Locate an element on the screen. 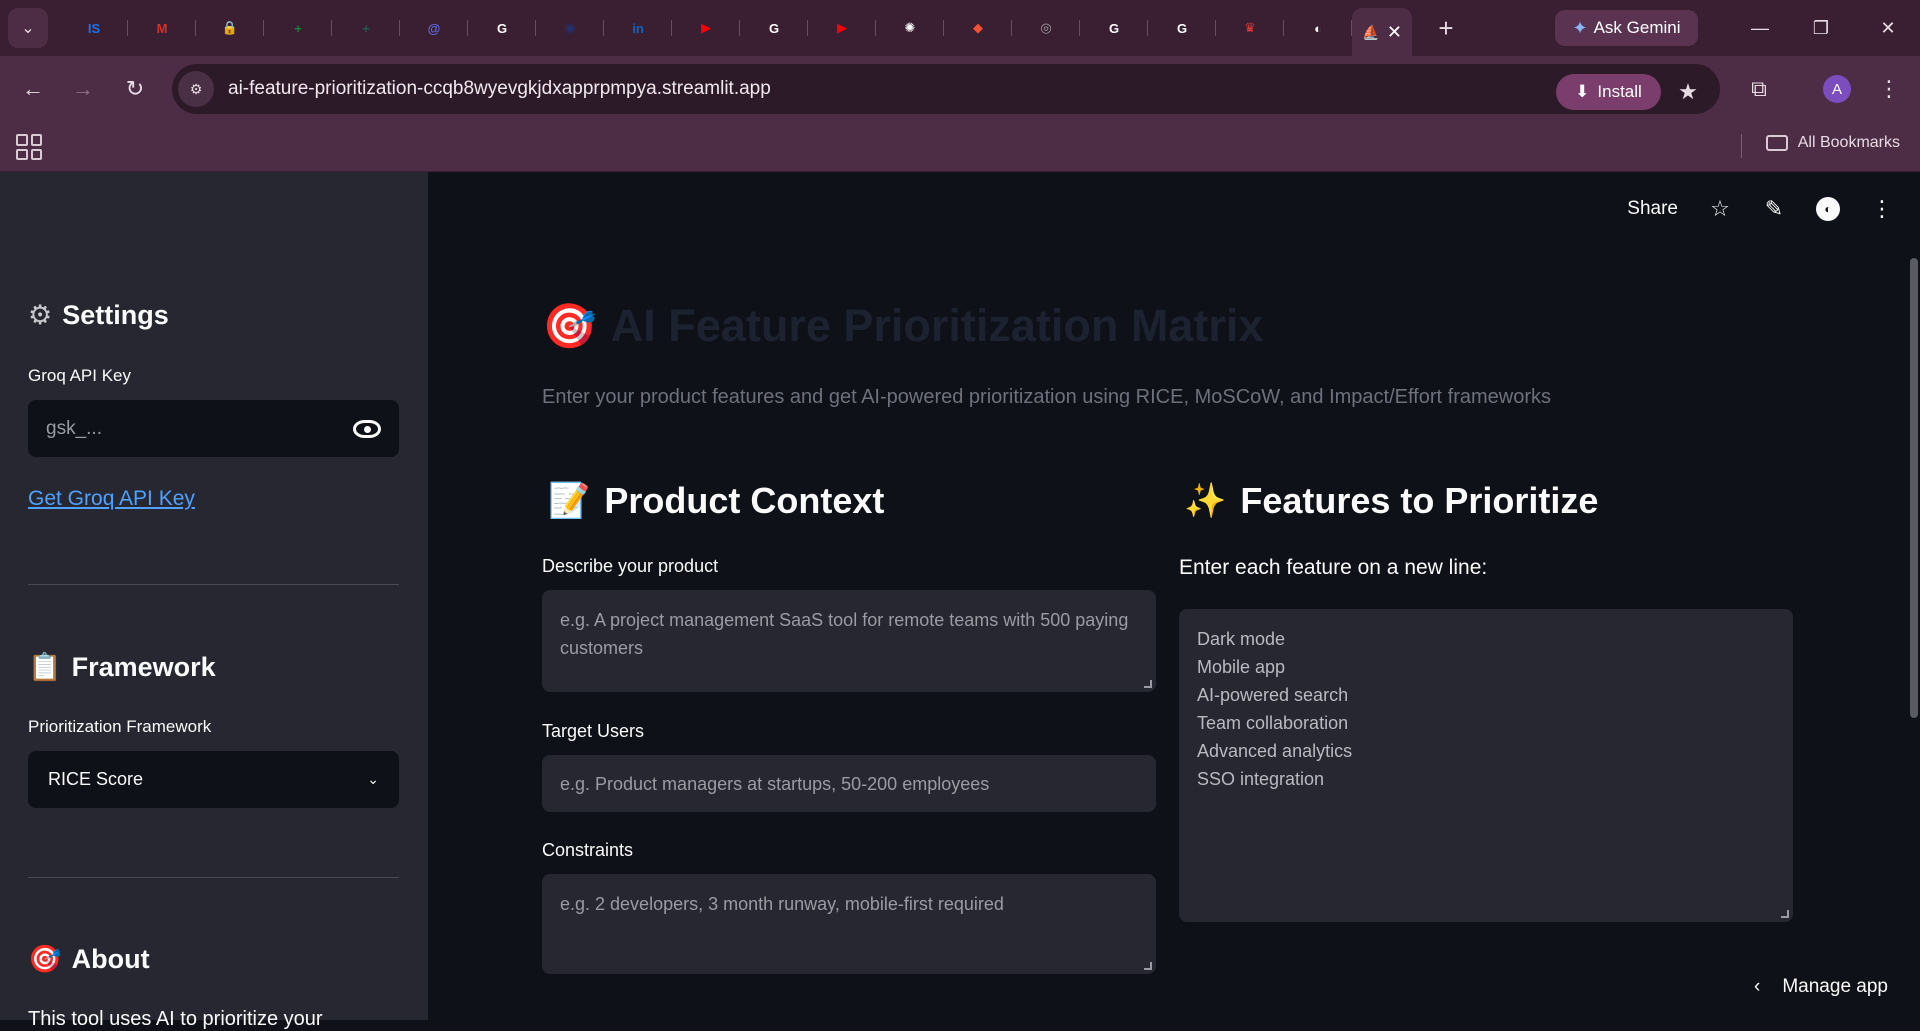 The image size is (1920, 1031). tab-linkedin: in is located at coordinates (638, 28).